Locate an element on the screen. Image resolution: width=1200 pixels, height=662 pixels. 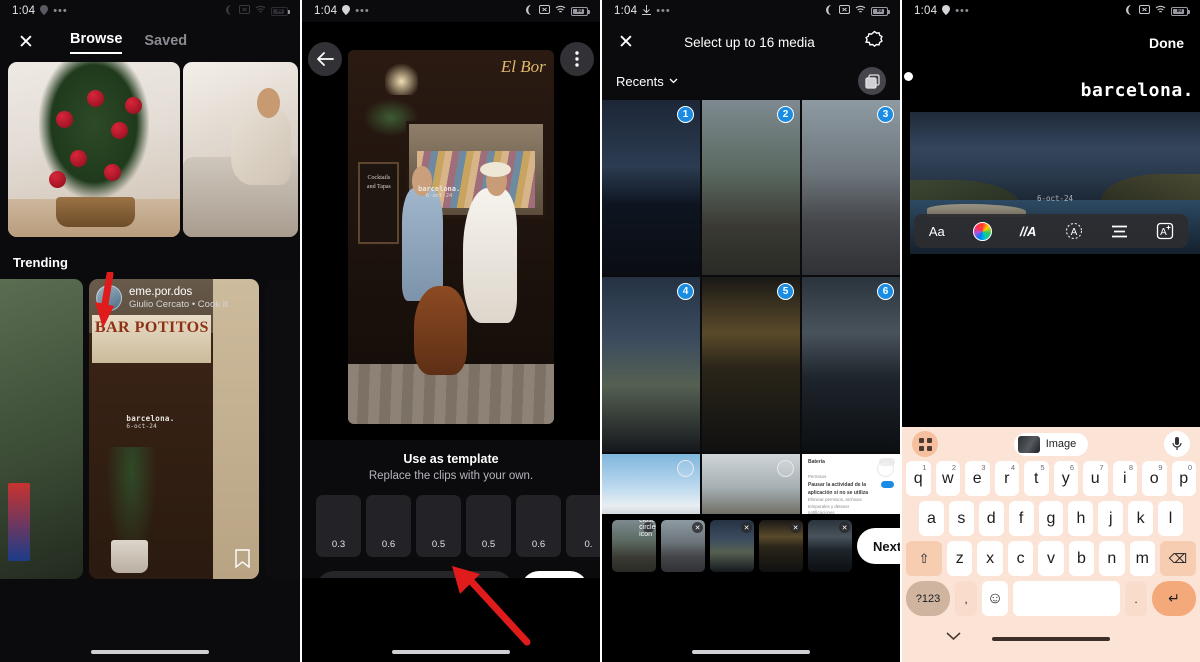
multi-select-toggle is located at coordinates (872, 81).